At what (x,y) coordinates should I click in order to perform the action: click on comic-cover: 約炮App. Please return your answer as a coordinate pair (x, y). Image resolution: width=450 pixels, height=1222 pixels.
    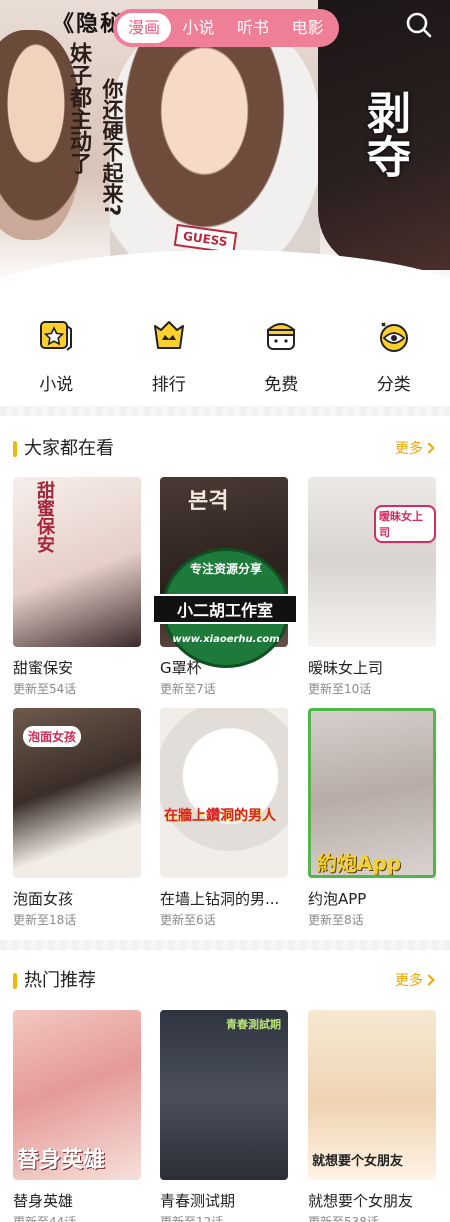
    Looking at the image, I should click on (372, 793).